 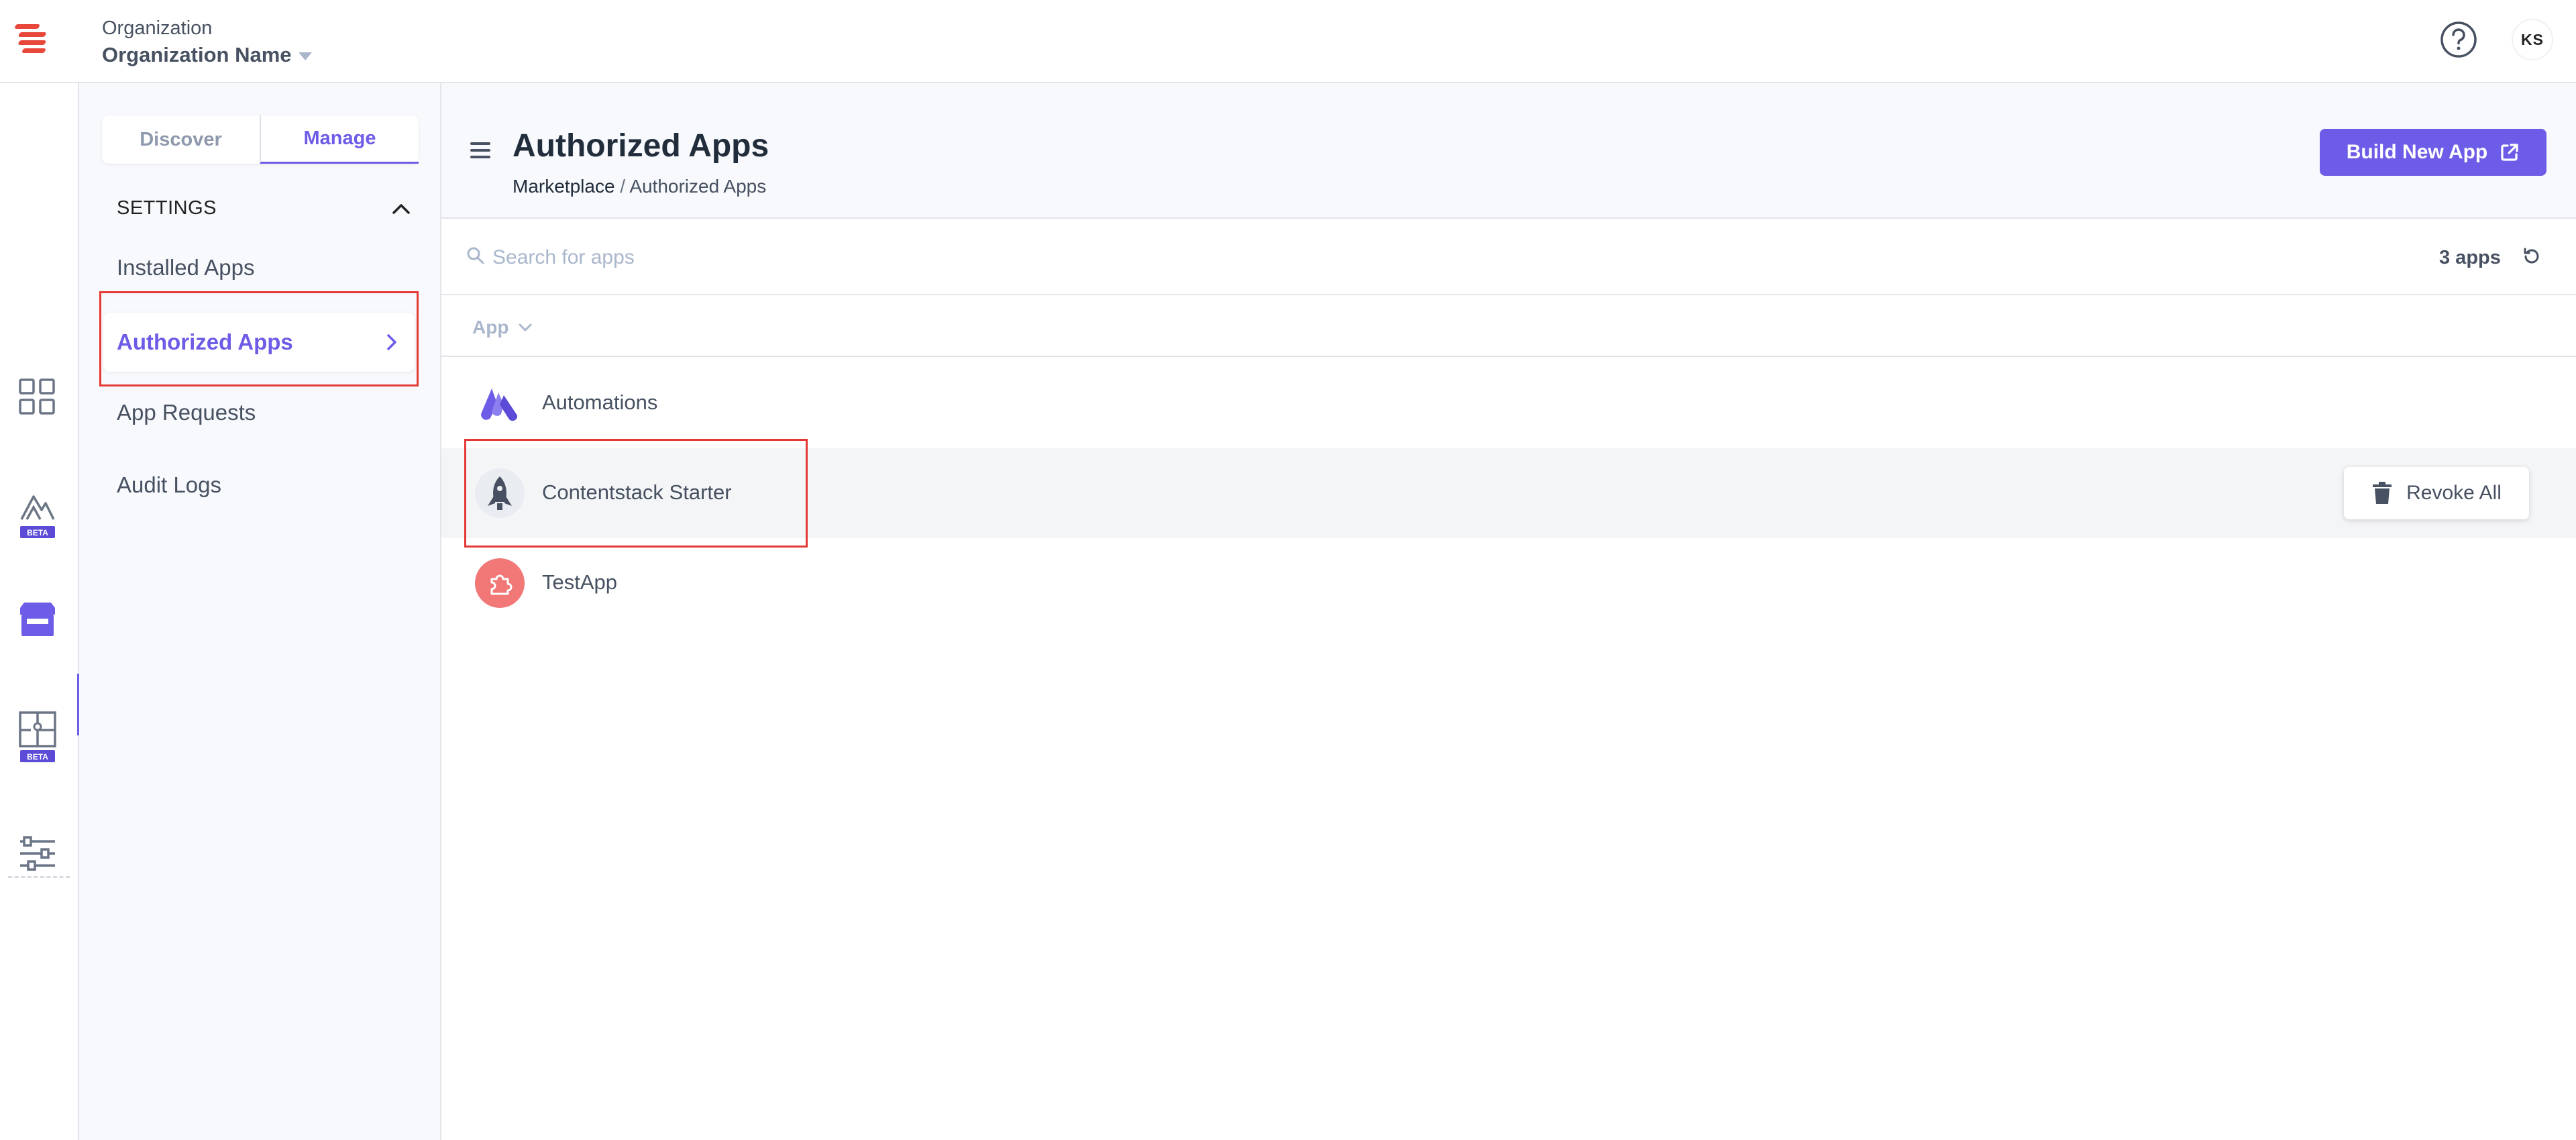 I want to click on marketplace-store-icon, so click(x=37, y=620).